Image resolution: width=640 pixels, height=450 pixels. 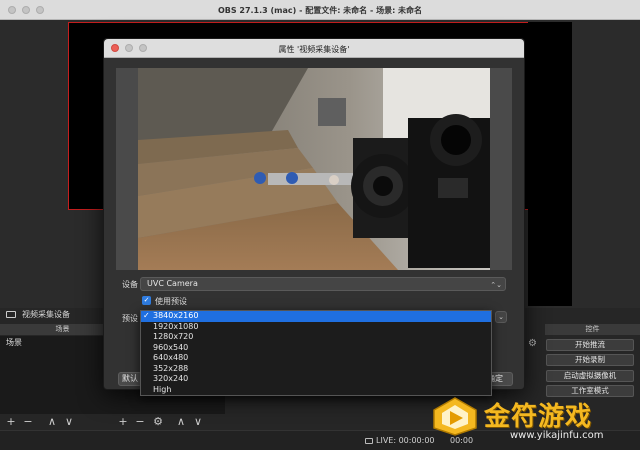 I want to click on chevron-updown-icon: ⌃⌄, so click(x=496, y=285).